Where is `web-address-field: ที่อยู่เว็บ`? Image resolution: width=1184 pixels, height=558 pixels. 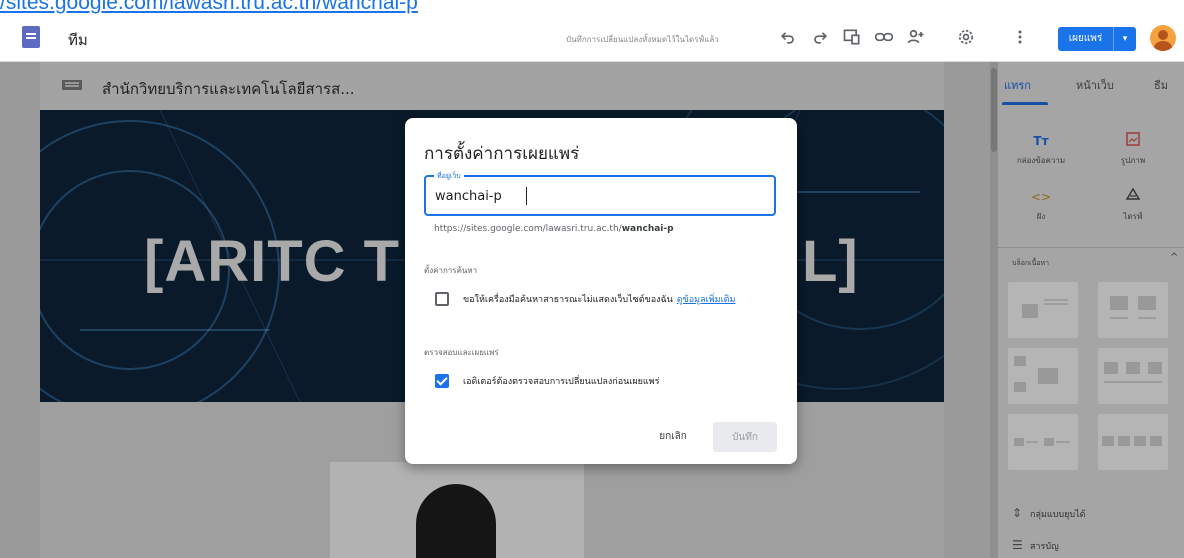 web-address-field: ที่อยู่เว็บ is located at coordinates (600, 193).